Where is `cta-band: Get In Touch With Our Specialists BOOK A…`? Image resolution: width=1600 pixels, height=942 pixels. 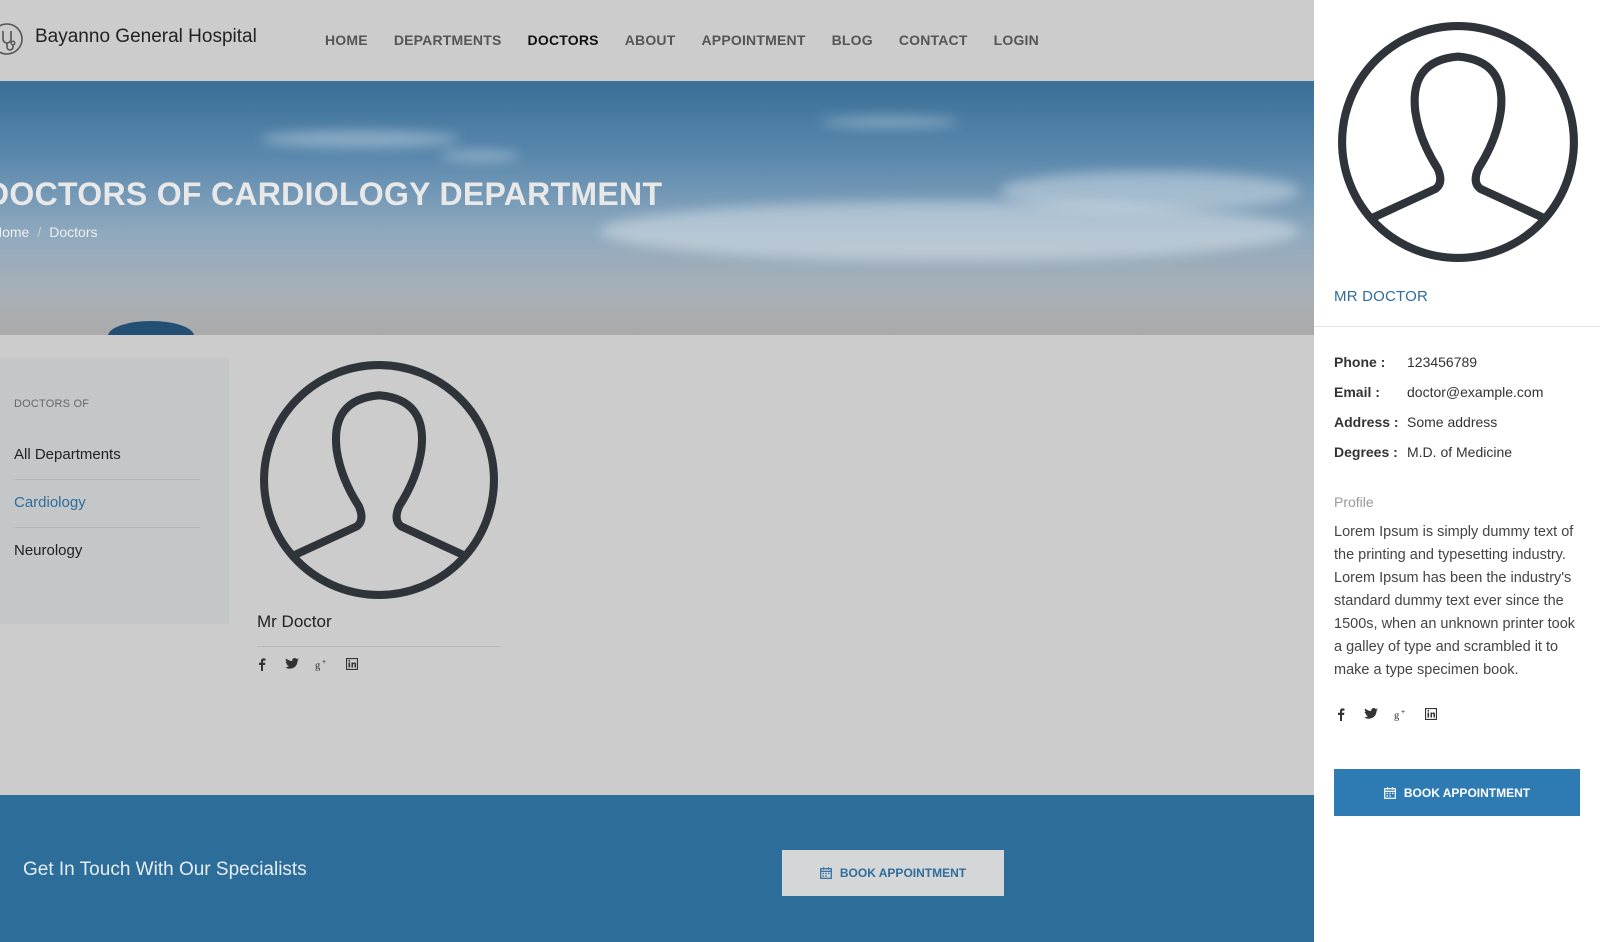
cta-band: Get In Touch With Our Specialists BOOK A… is located at coordinates (657, 868).